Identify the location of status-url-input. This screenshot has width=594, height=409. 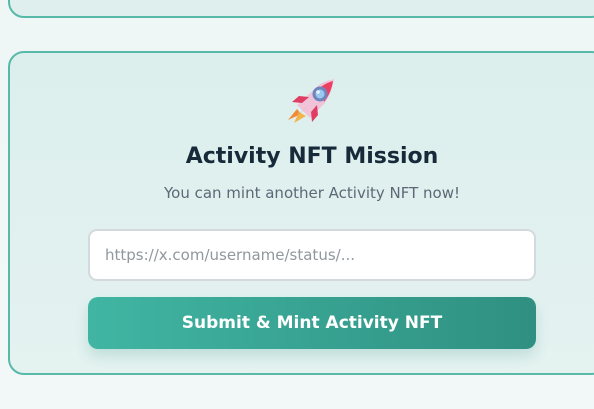
(312, 255).